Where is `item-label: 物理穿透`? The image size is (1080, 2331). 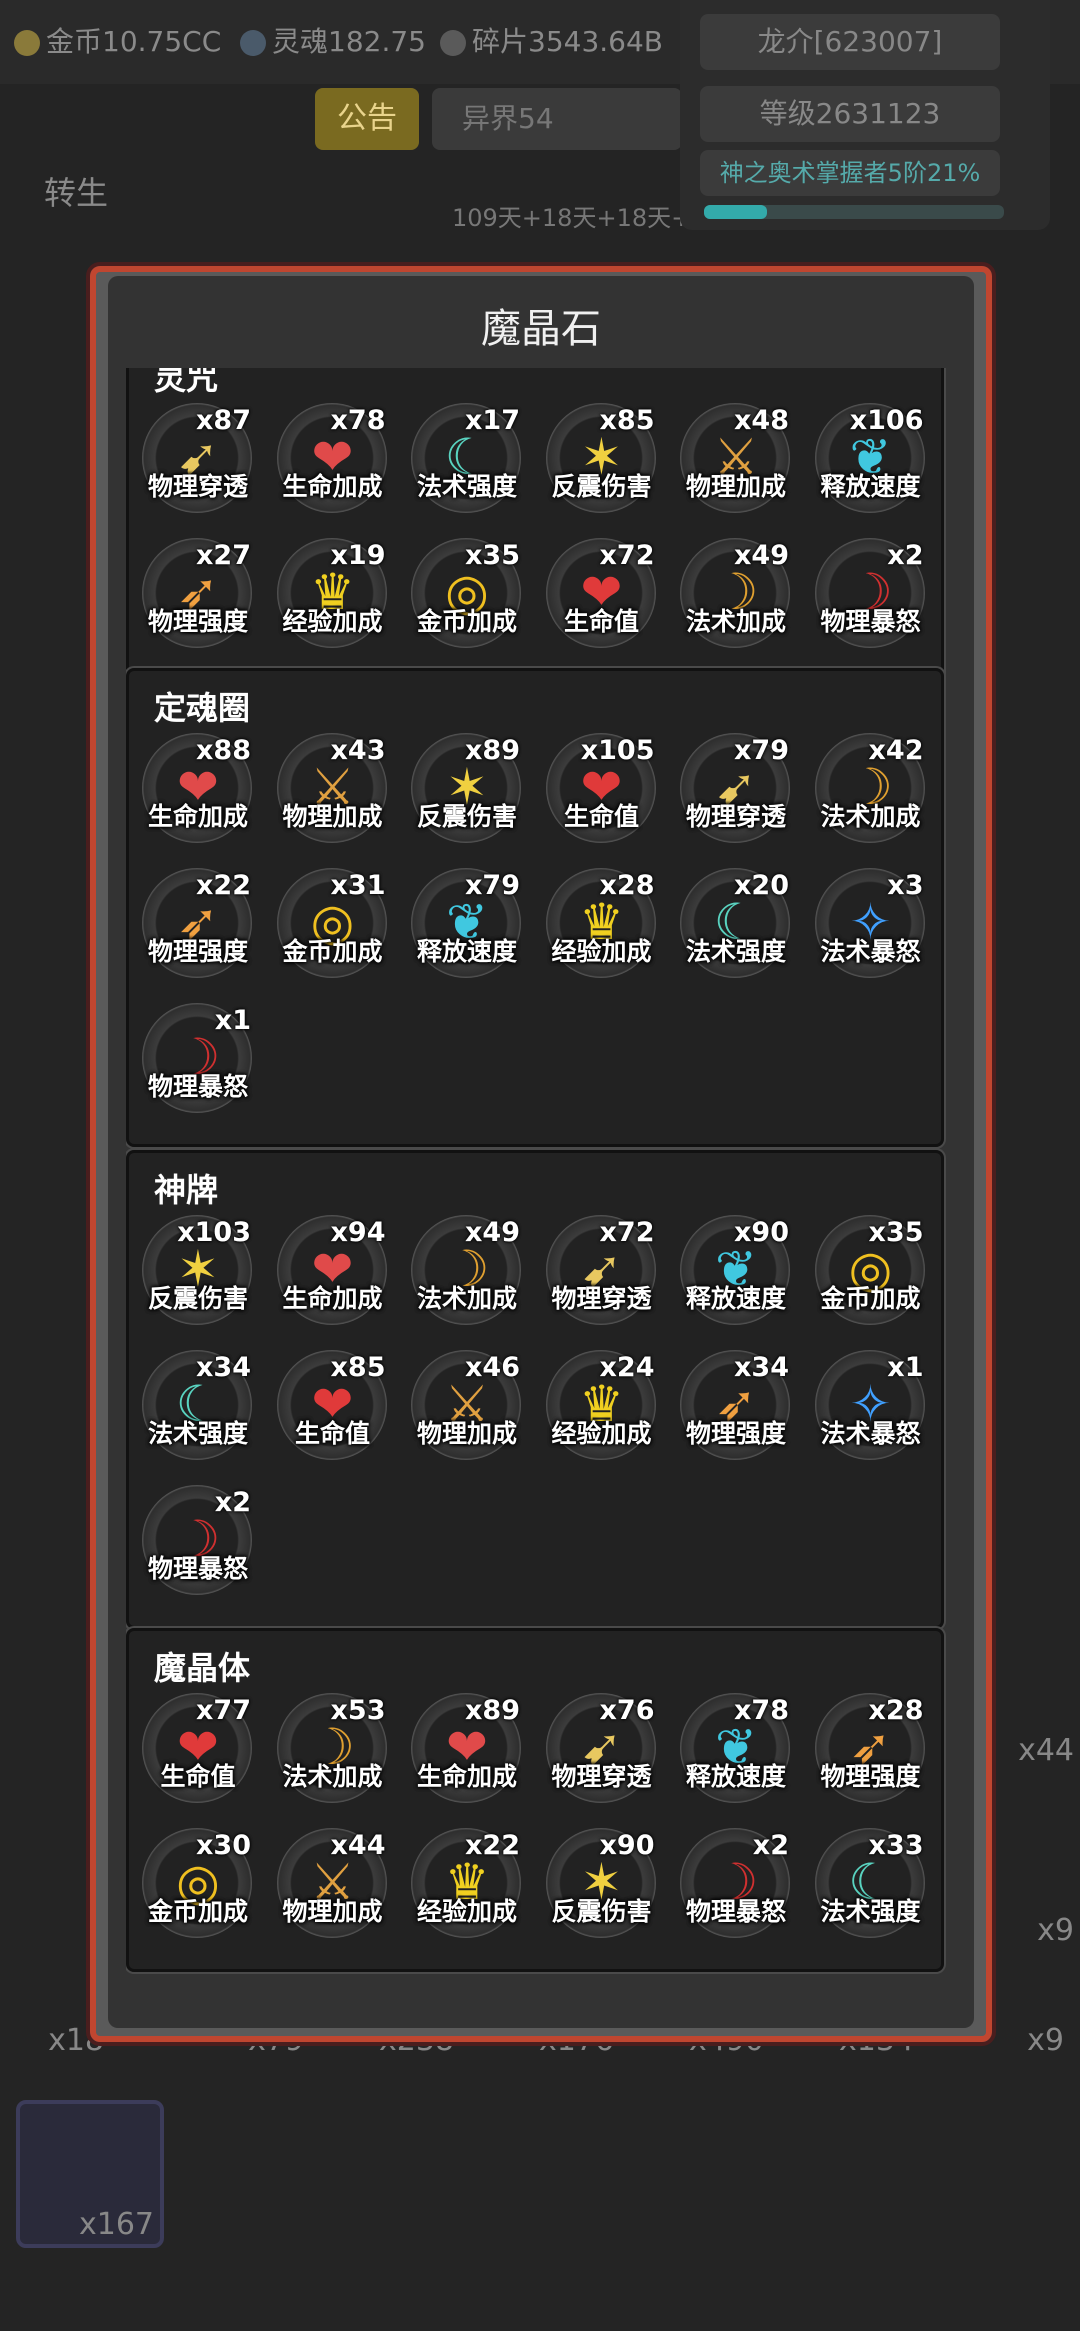
item-label: 物理穿透 is located at coordinates (601, 1776).